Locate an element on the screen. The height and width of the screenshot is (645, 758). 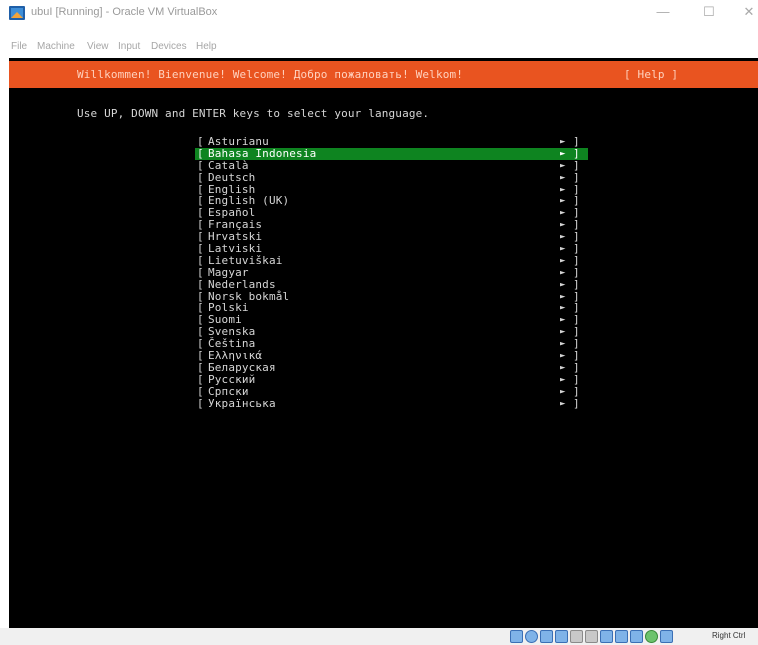
maximize-button: ☐ is located at coordinates (709, 12).